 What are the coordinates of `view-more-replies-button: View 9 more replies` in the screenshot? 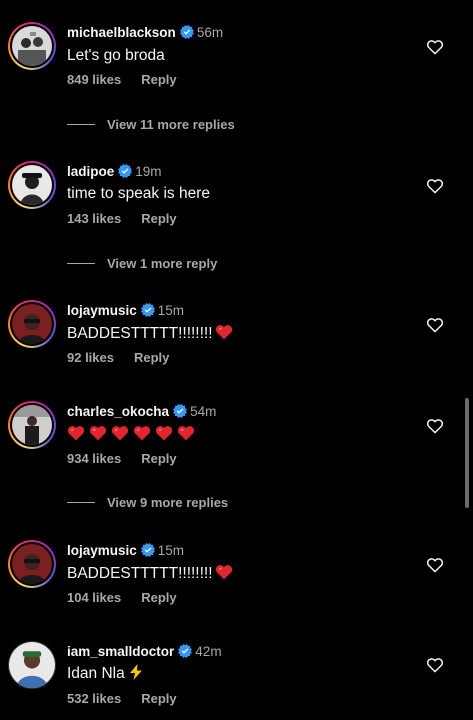 It's located at (147, 503).